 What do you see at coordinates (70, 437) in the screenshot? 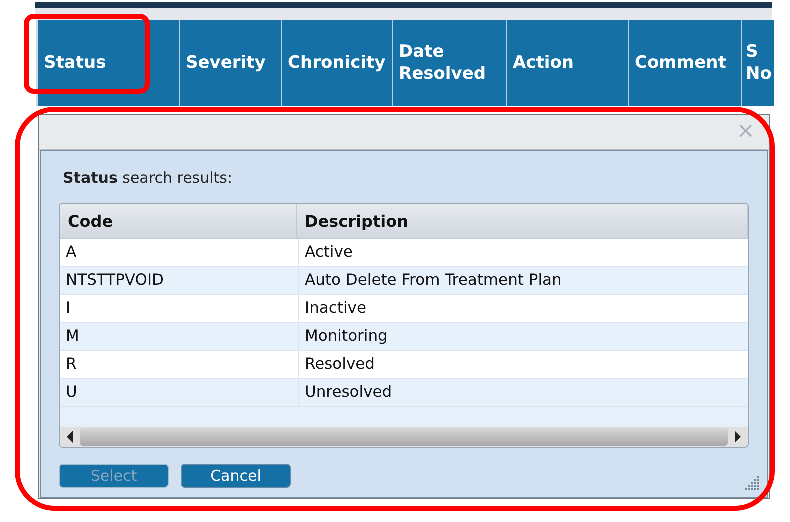
I see `scroll-left-icon` at bounding box center [70, 437].